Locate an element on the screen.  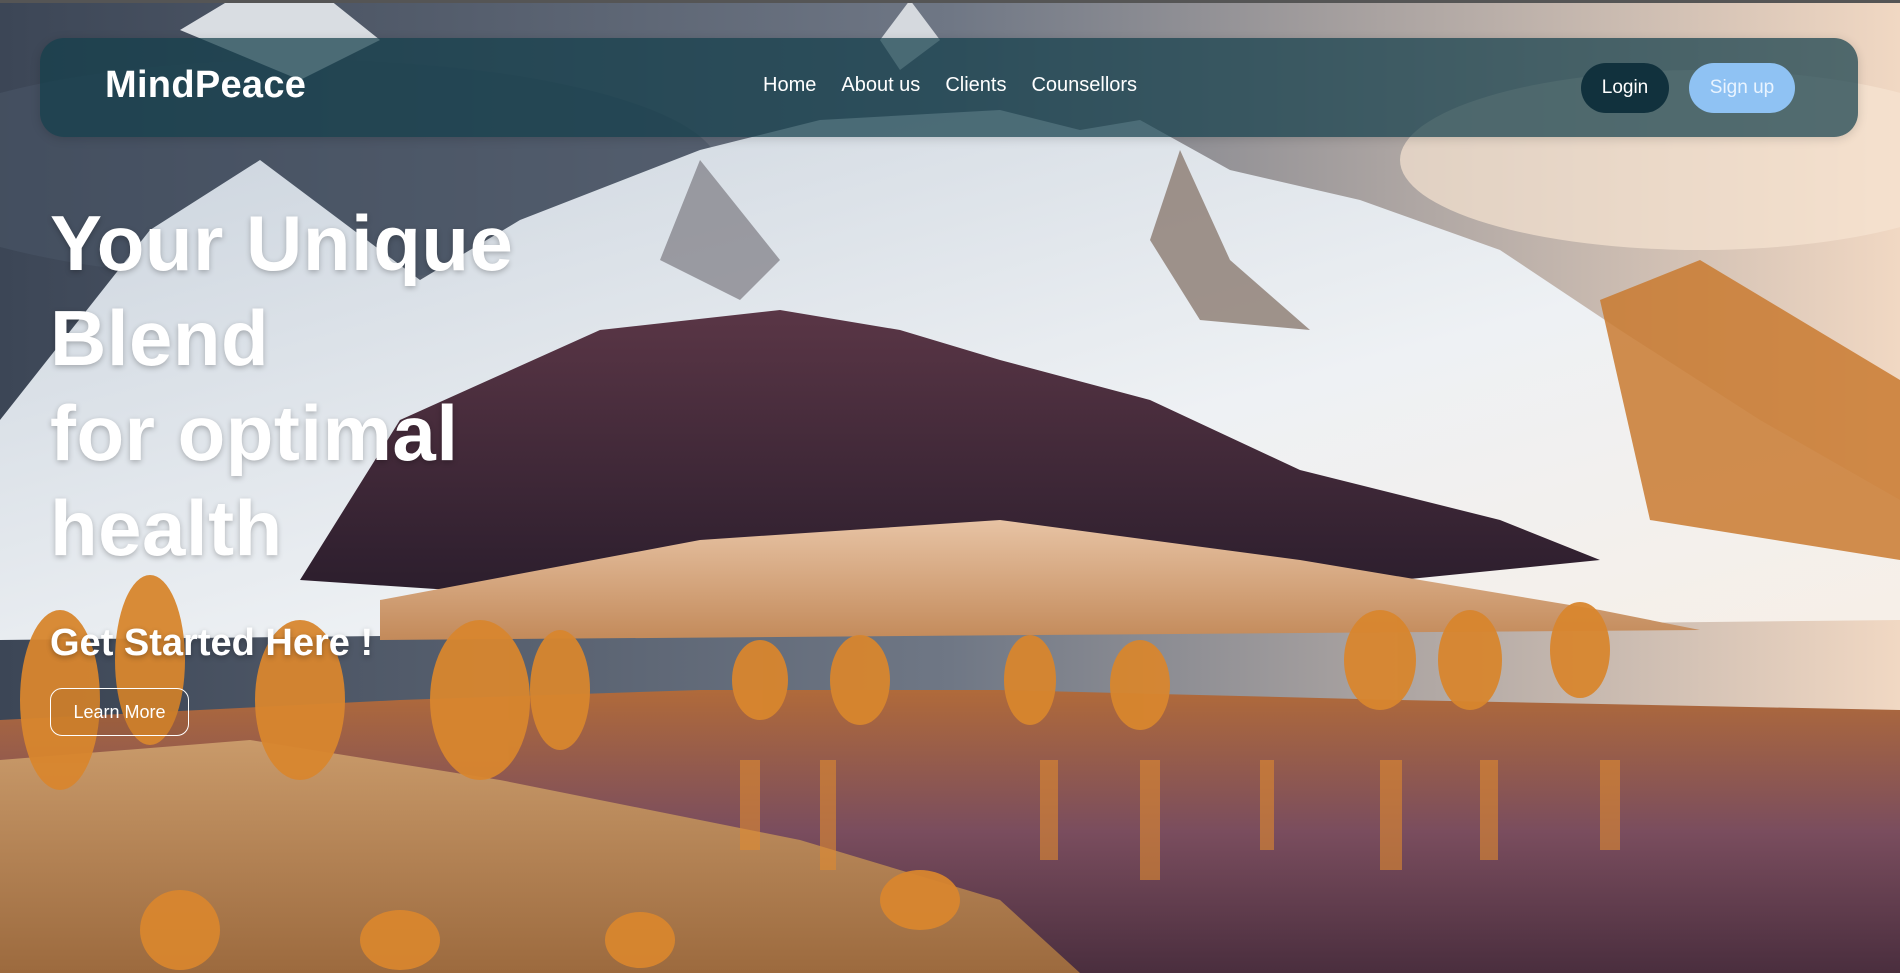
hero-subheading: Get Started Here ! is located at coordinates (212, 643).